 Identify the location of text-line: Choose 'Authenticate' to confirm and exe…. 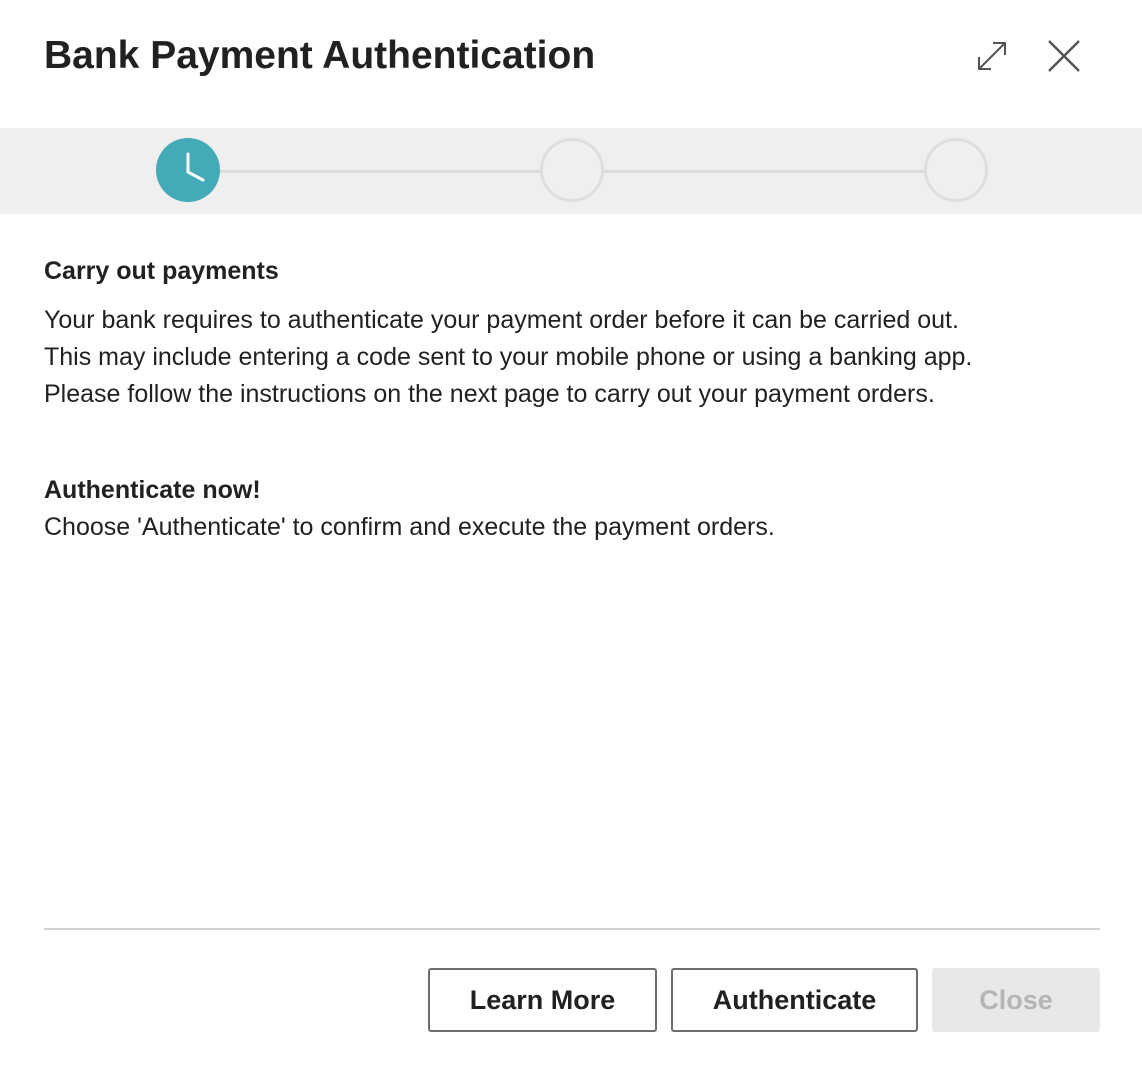
(409, 527).